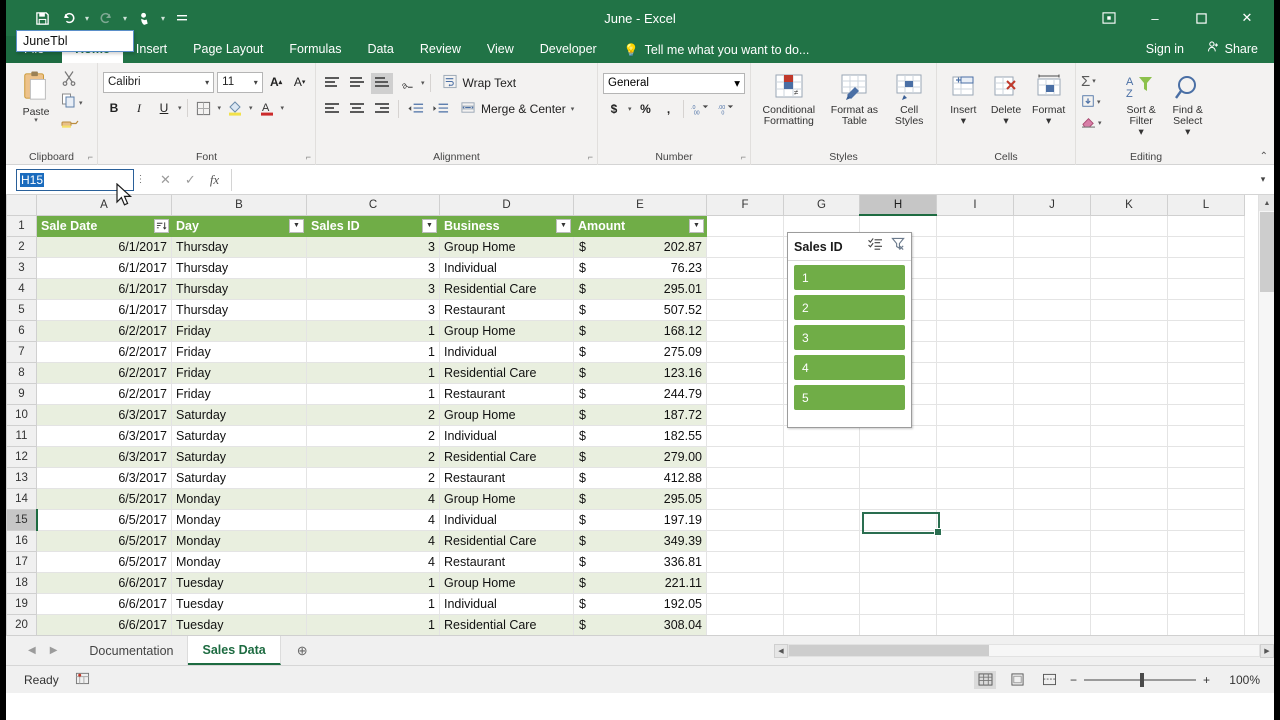  I want to click on zoom-track, so click(1140, 679).